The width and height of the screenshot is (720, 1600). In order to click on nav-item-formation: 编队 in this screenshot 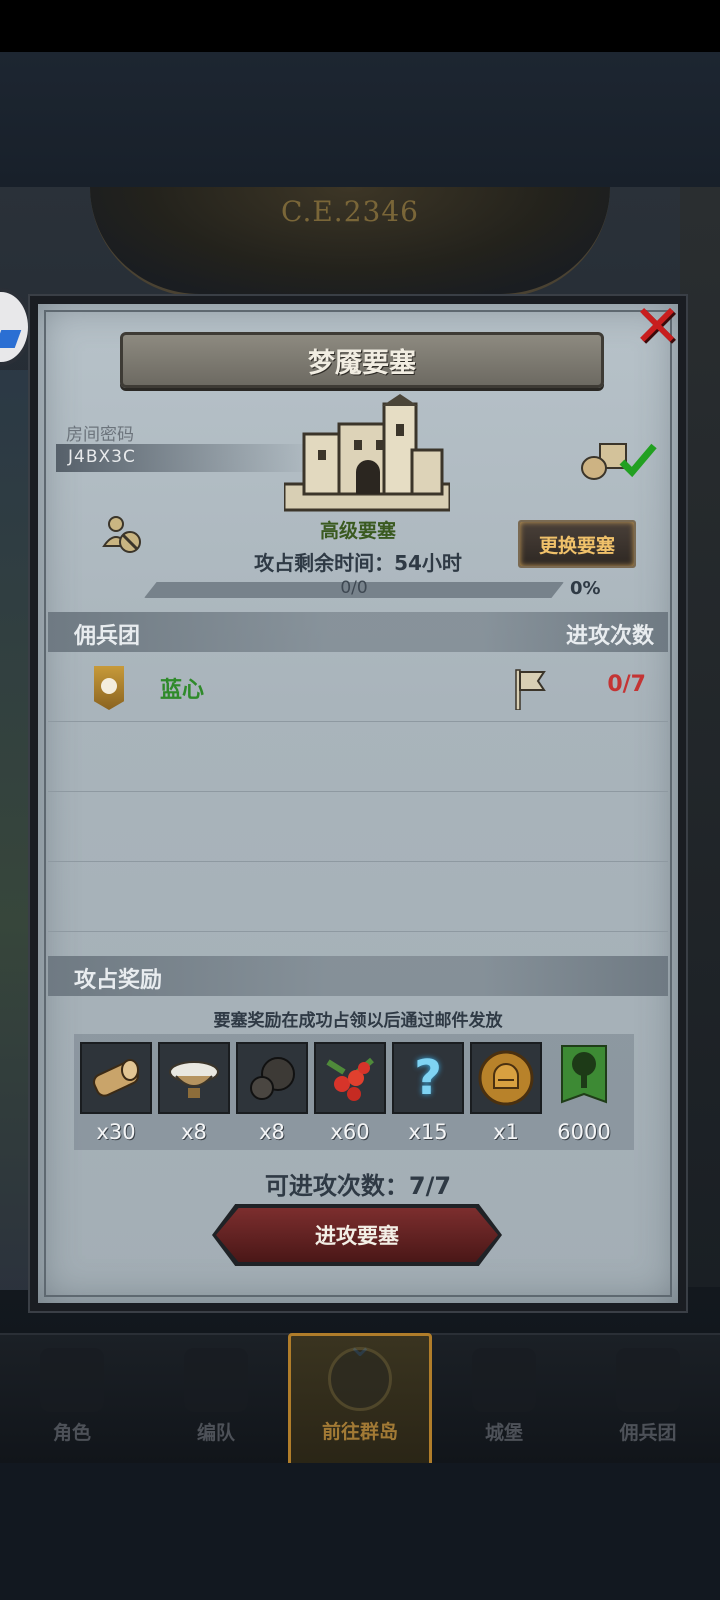, I will do `click(216, 1400)`.